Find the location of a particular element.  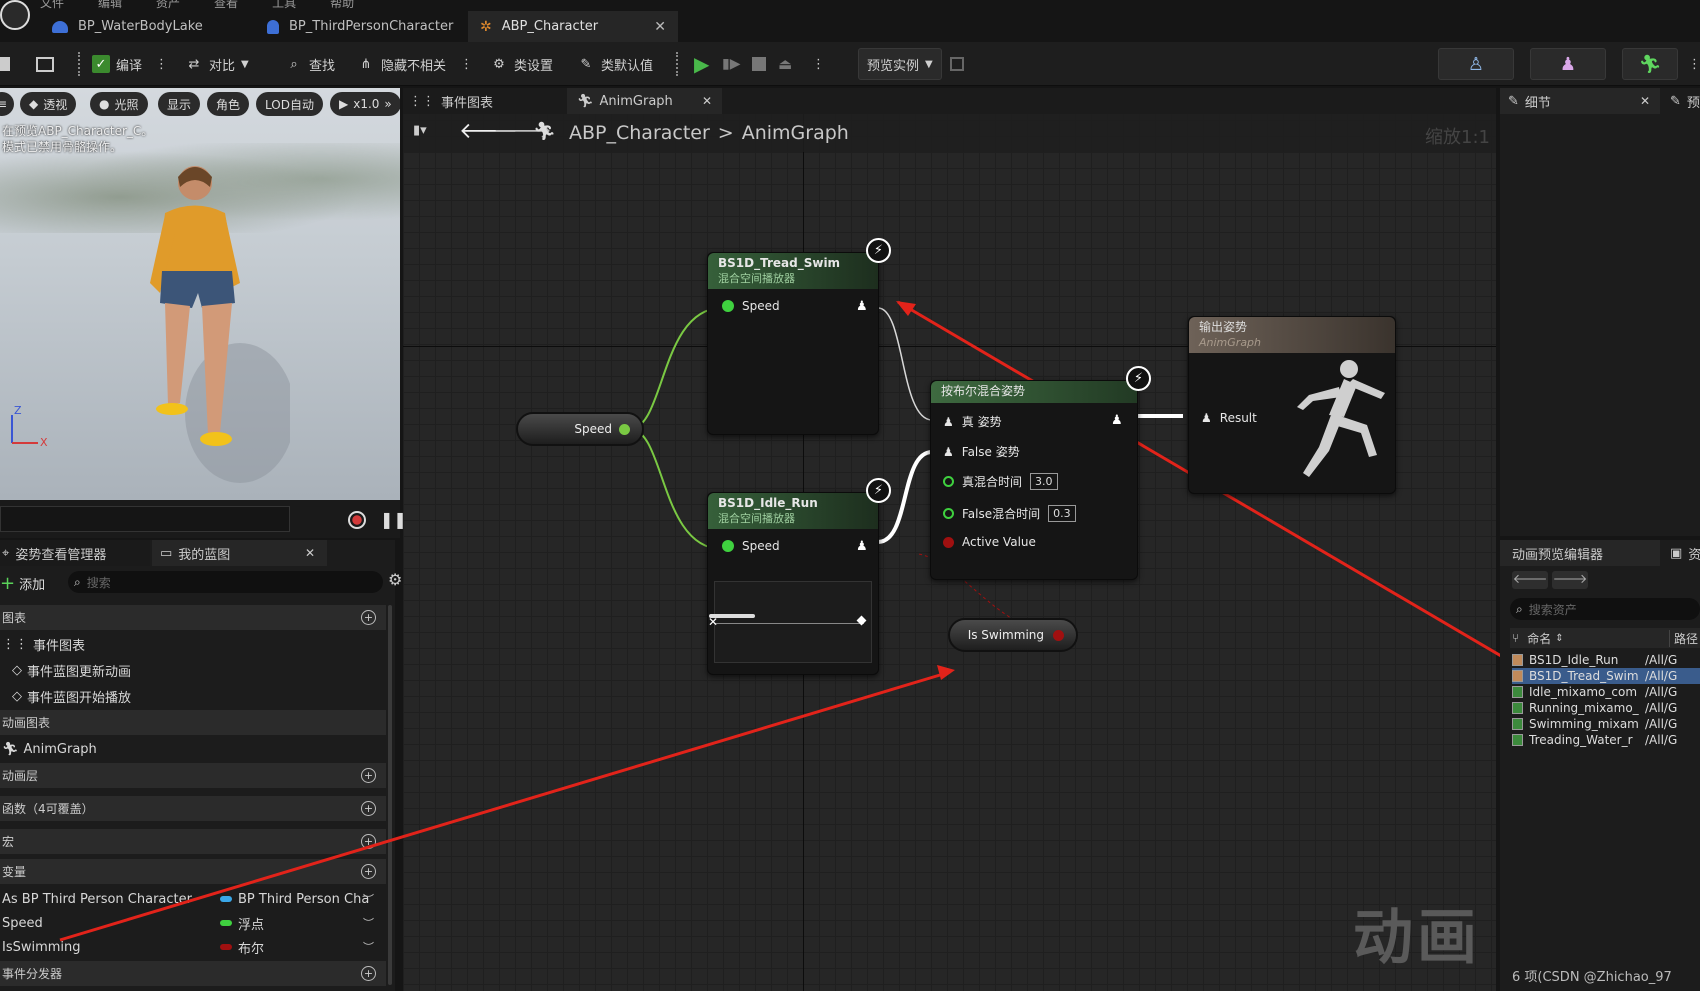

save-button is located at coordinates (5, 64).